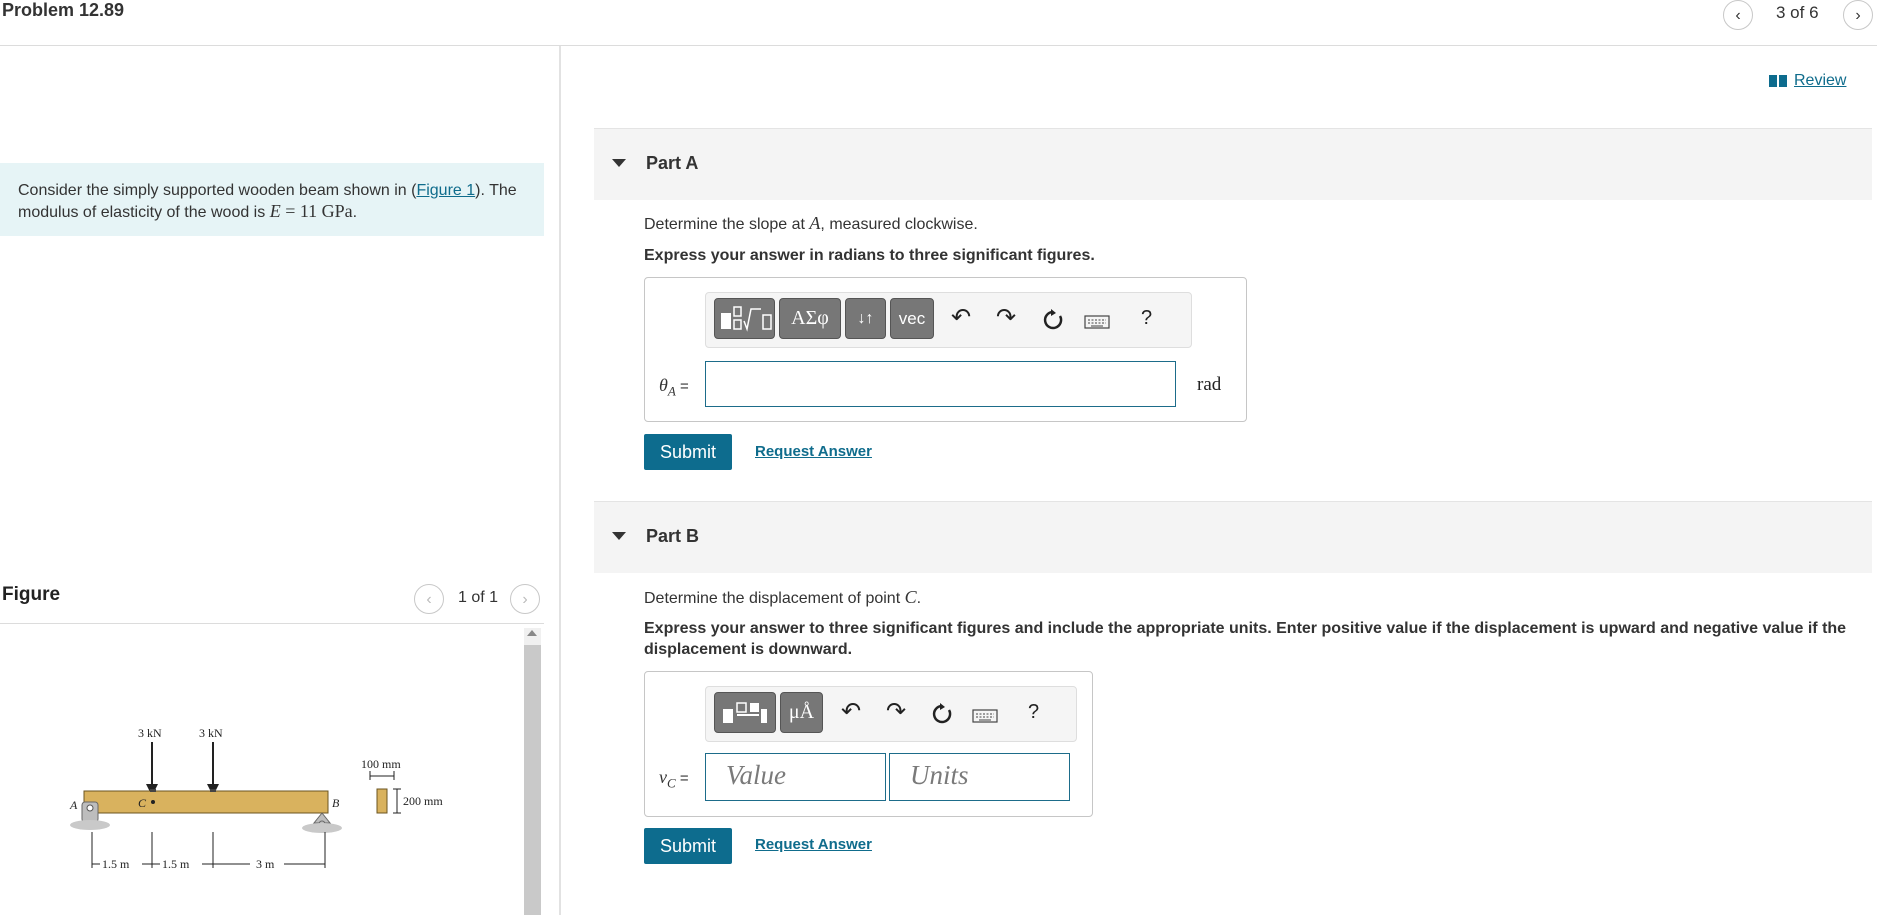 The height and width of the screenshot is (915, 1877). I want to click on problem-title: Problem 12.89, so click(63, 10).